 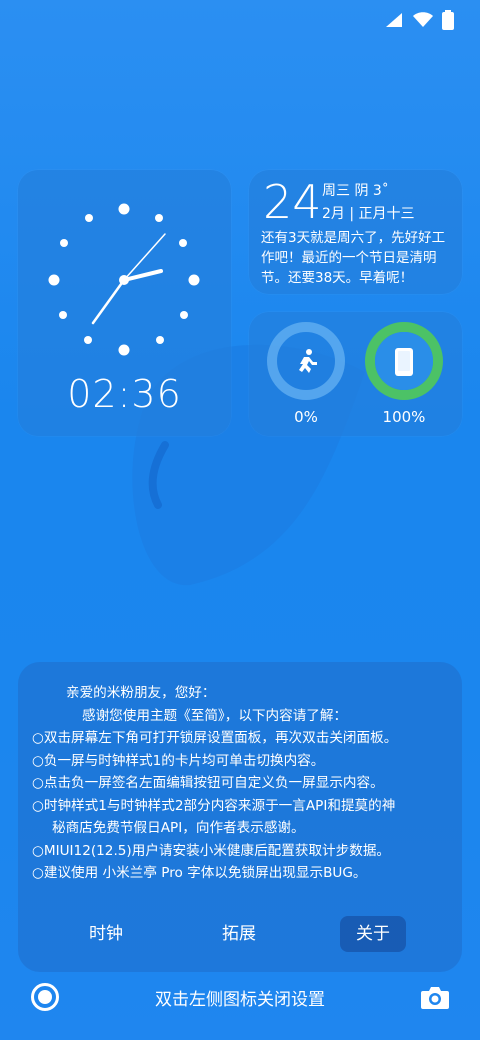 I want to click on status-bar, so click(x=419, y=20).